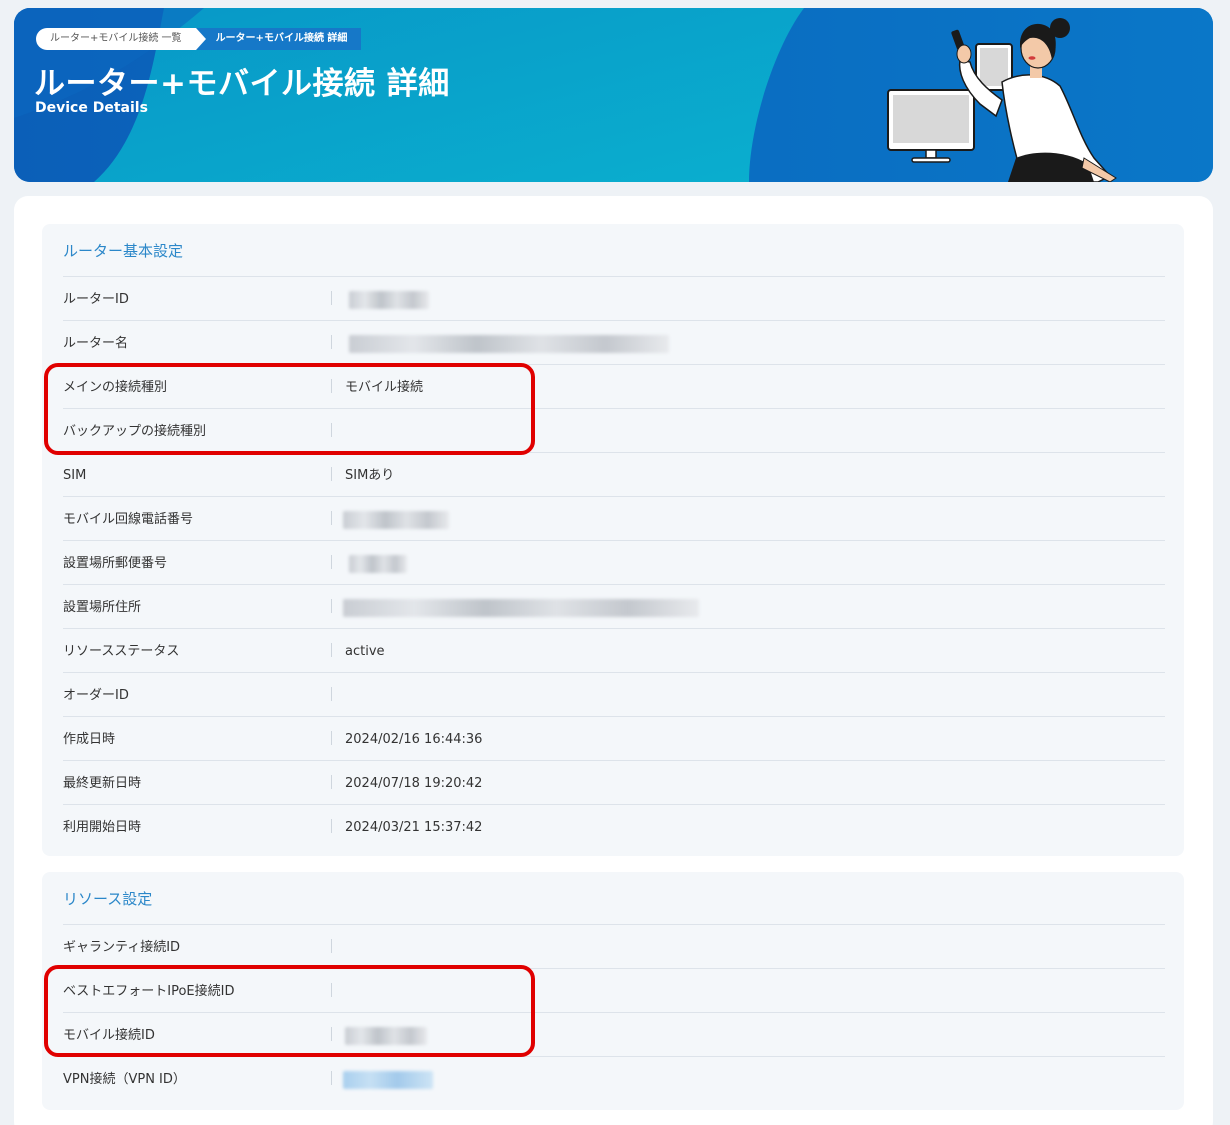 This screenshot has width=1230, height=1125. I want to click on row-label: 作成日時, so click(89, 739).